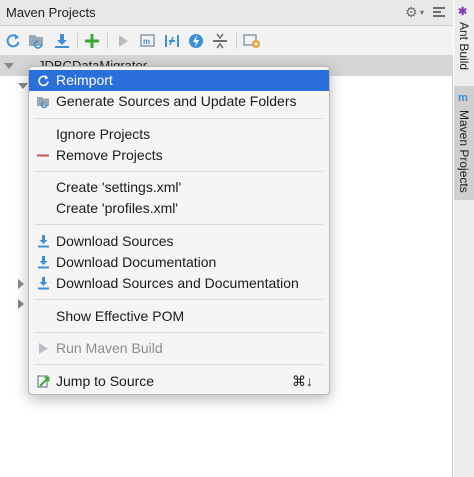 The height and width of the screenshot is (477, 474). Describe the element at coordinates (179, 241) in the screenshot. I see `menu-item-download-sources: Download Sources` at that location.